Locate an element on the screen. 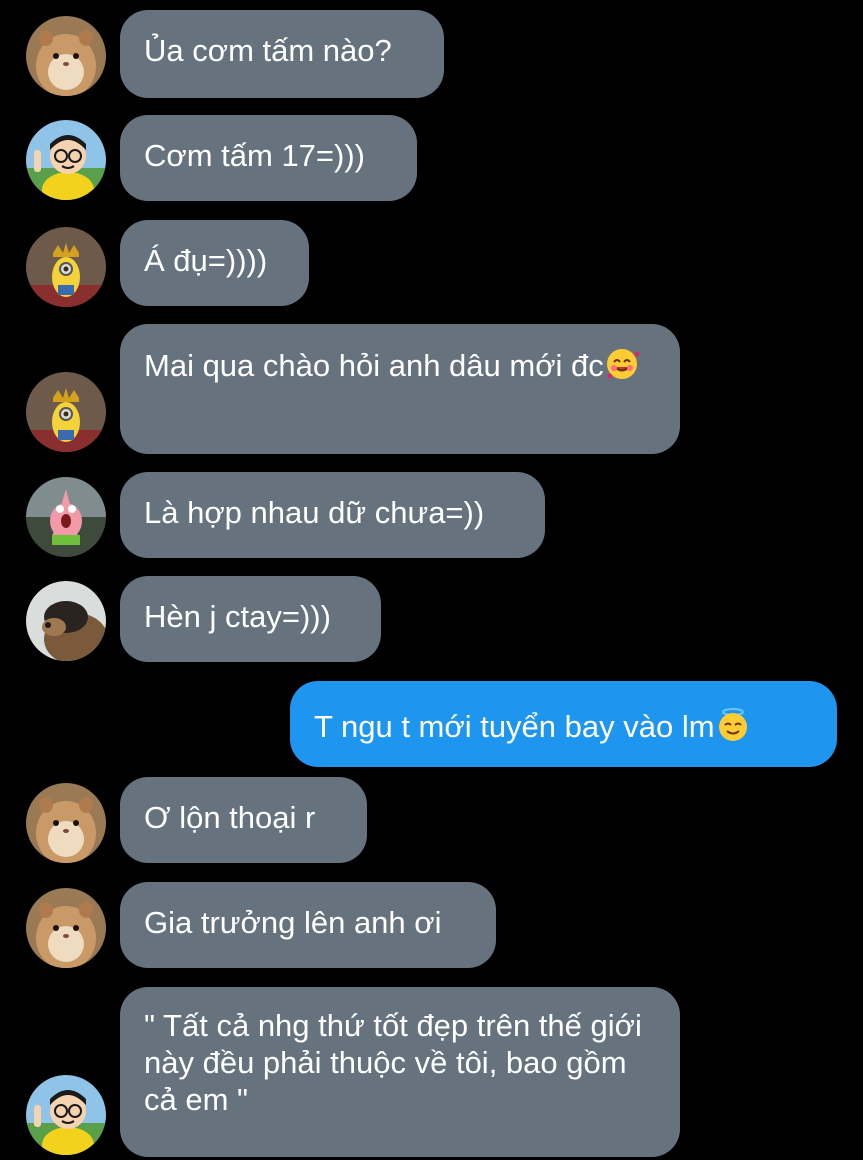 This screenshot has width=863, height=1160. message-row: Ơ lộn thoại r is located at coordinates (431, 820).